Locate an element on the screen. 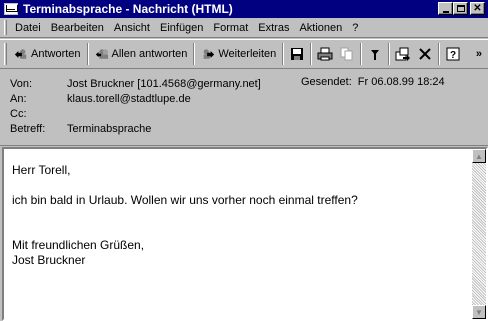 The width and height of the screenshot is (488, 321). greeting-line: Herr Torell, is located at coordinates (41, 170).